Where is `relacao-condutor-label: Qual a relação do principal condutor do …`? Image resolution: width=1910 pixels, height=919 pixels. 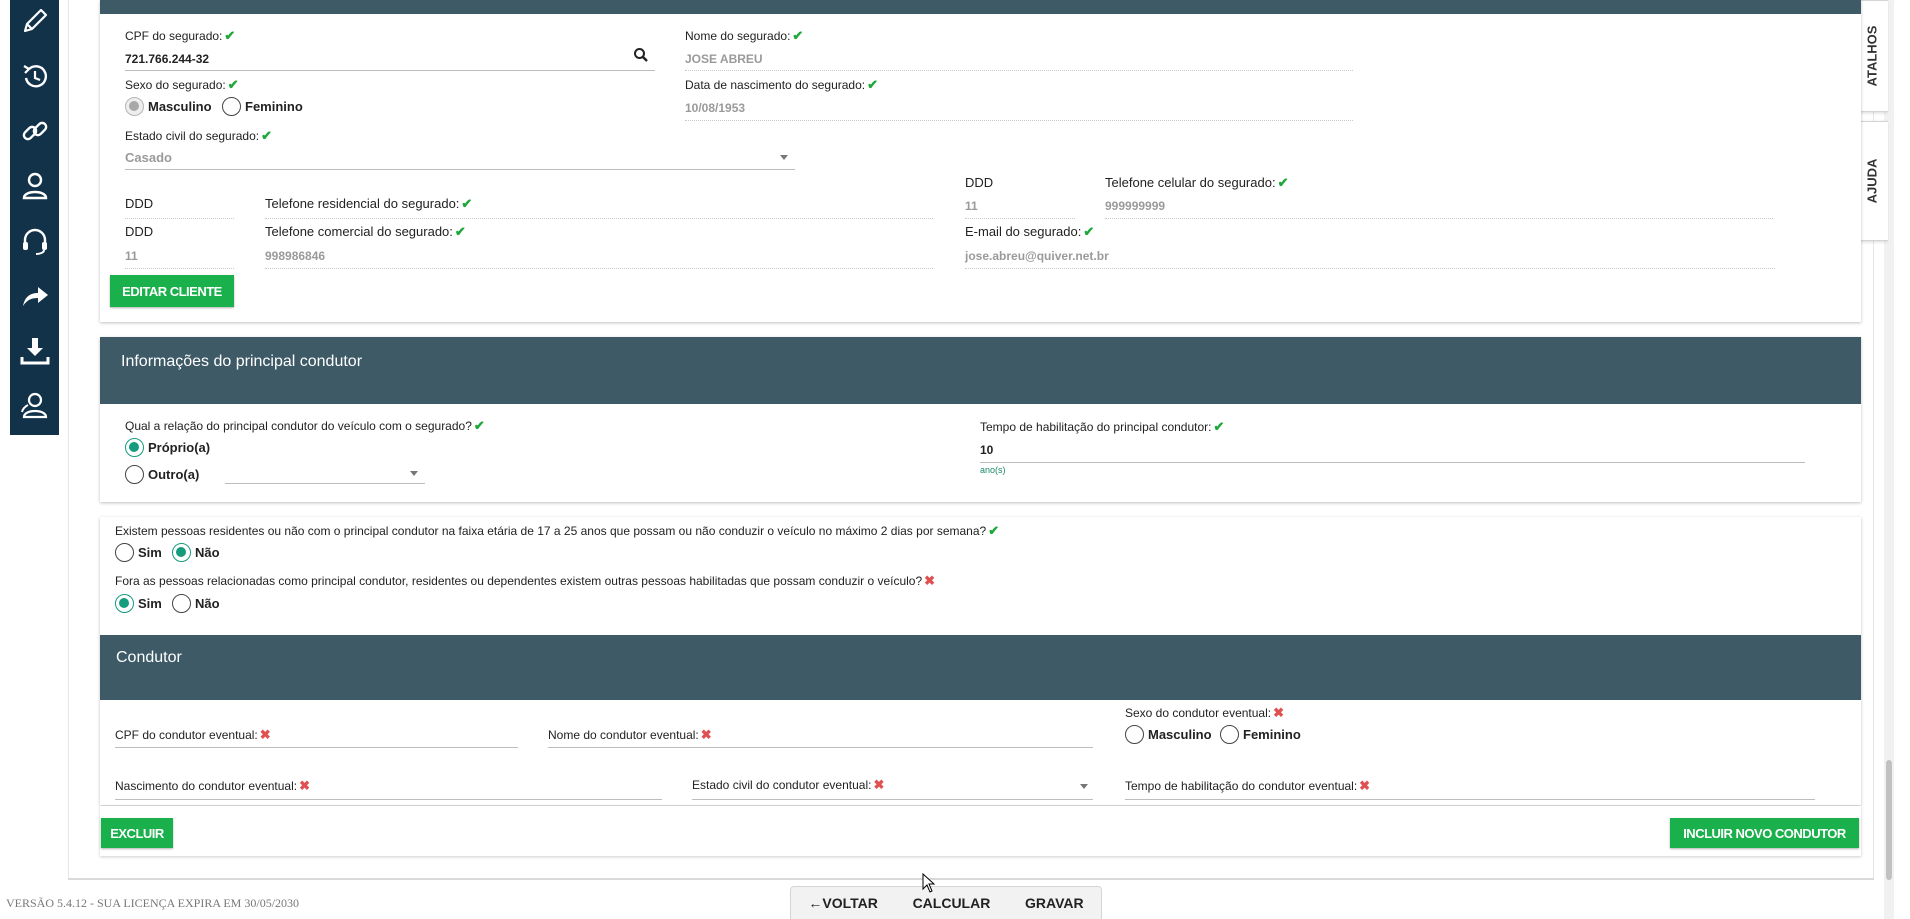 relacao-condutor-label: Qual a relação do principal condutor do … is located at coordinates (305, 425).